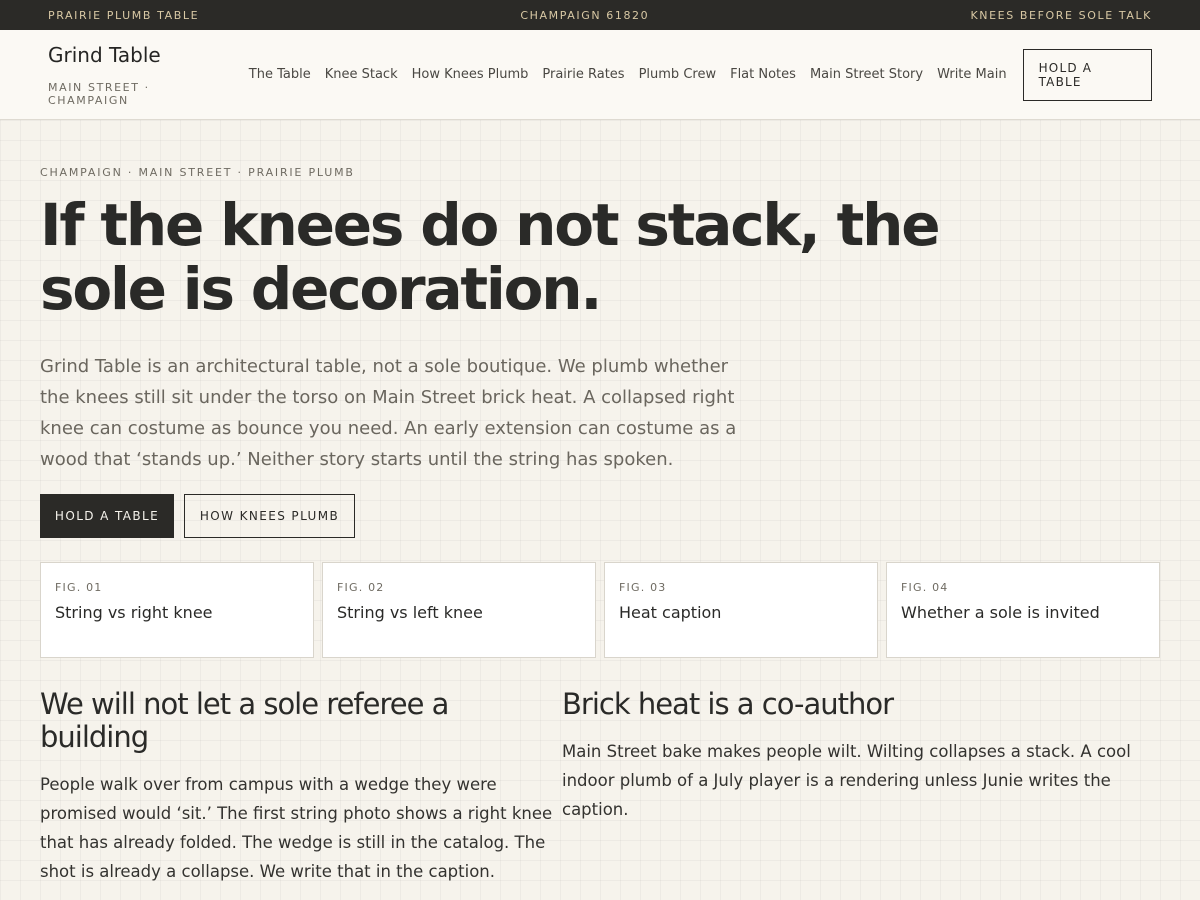  What do you see at coordinates (678, 74) in the screenshot?
I see `nav-item-plumb-crew: Plumb Crew` at bounding box center [678, 74].